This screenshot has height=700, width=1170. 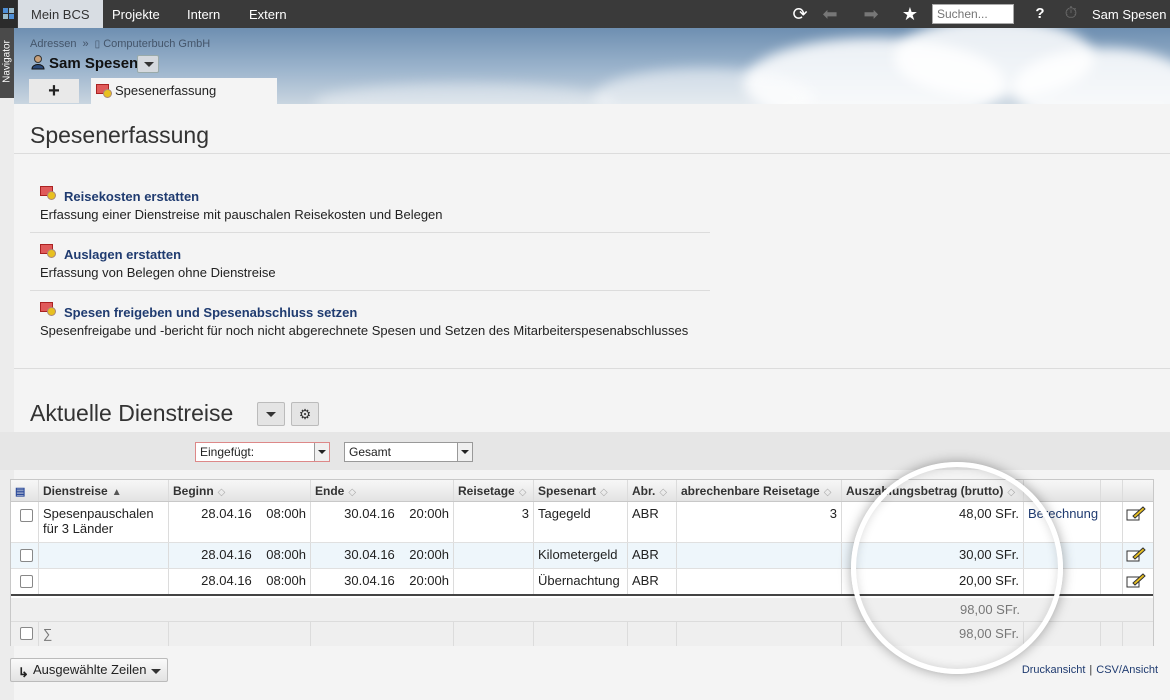 I want to click on breadcrumb-adressen: Adressen, so click(x=53, y=44).